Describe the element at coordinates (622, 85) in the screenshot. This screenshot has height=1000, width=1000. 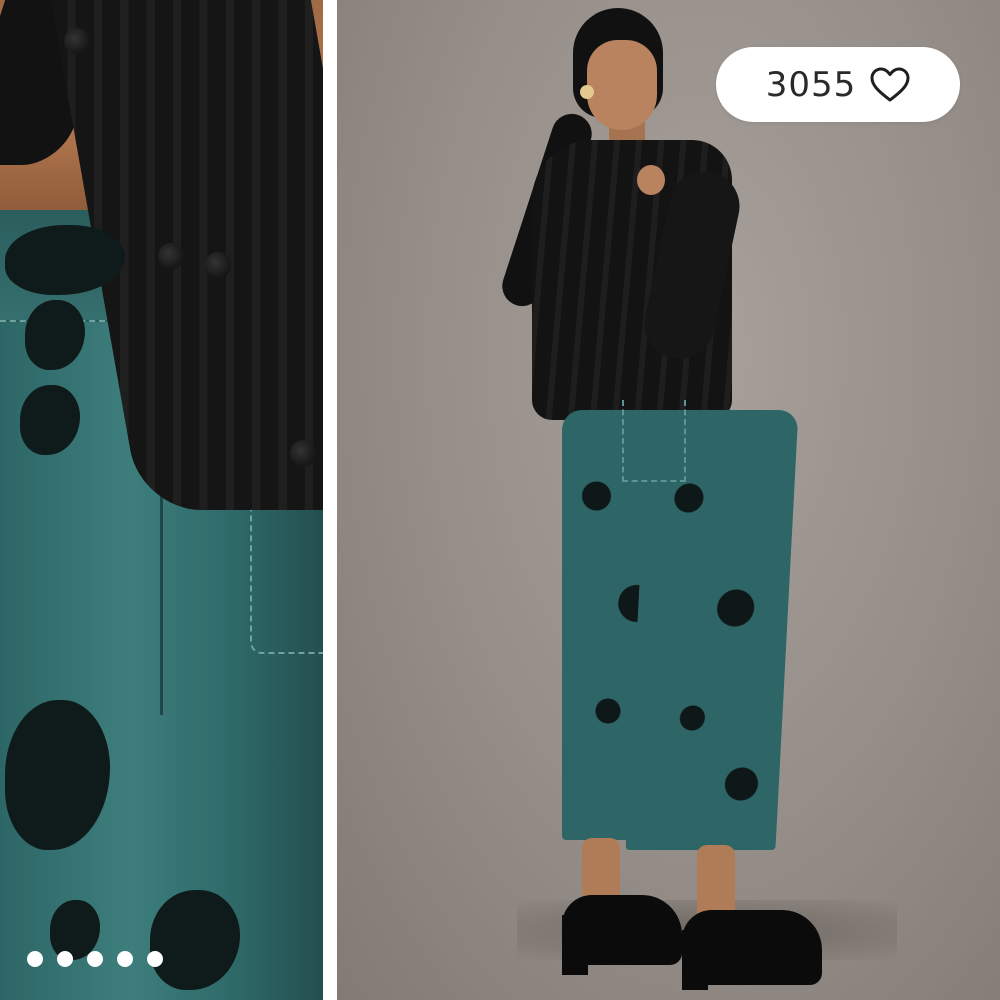
I see `model-face` at that location.